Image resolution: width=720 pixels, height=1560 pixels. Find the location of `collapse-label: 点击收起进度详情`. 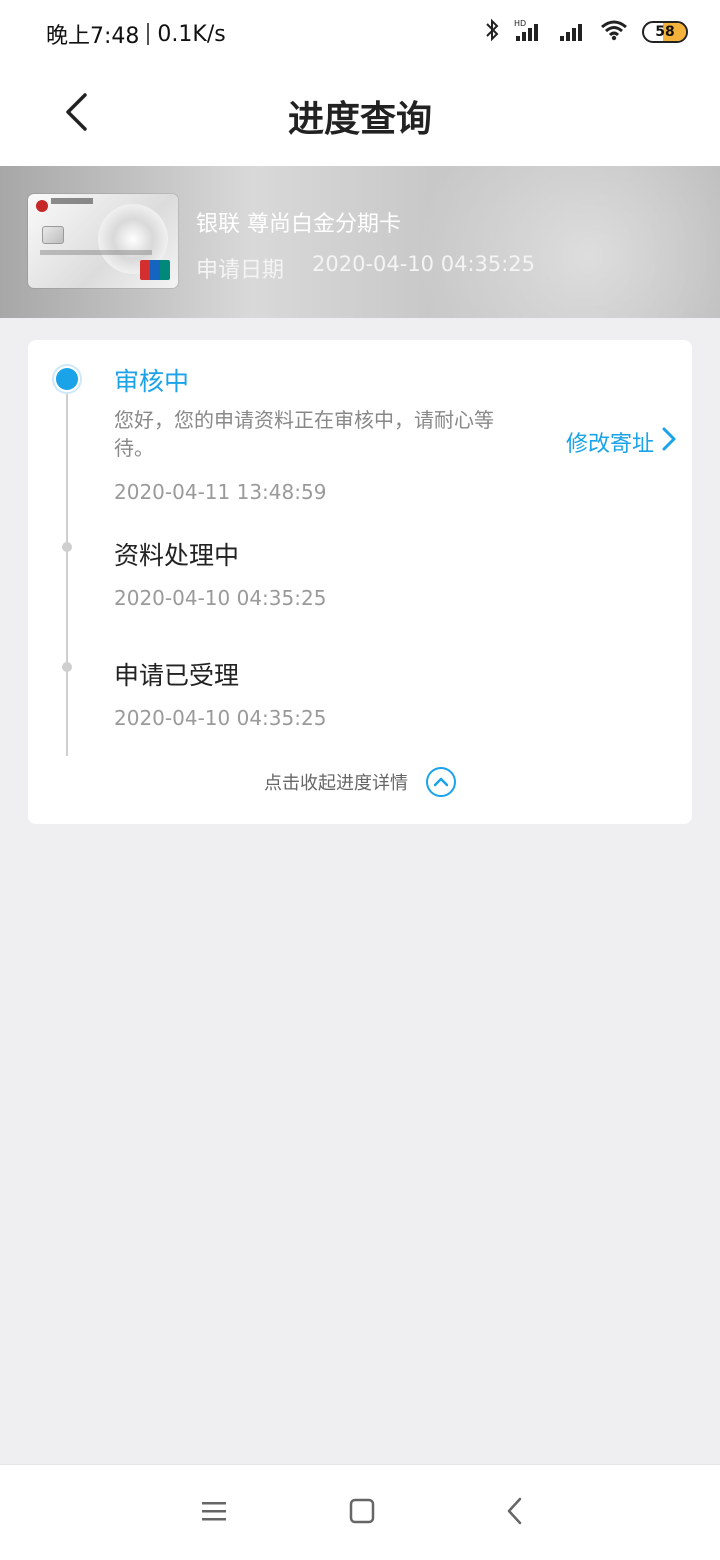

collapse-label: 点击收起进度详情 is located at coordinates (336, 783).